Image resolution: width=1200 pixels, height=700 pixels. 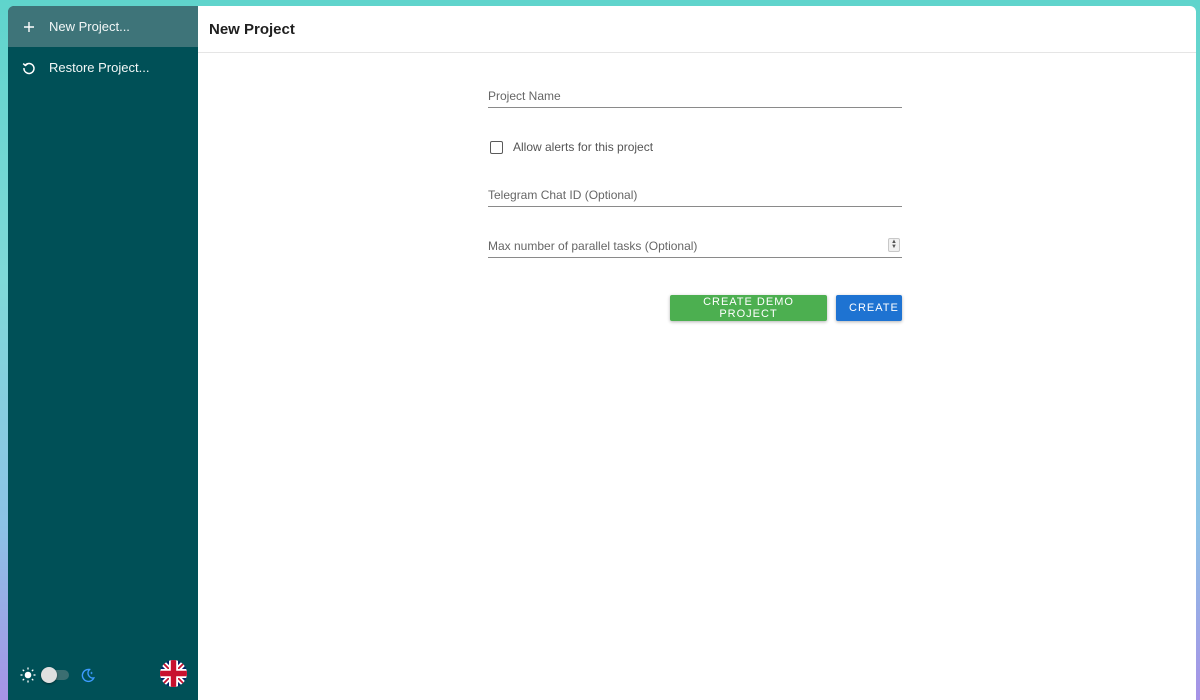 I want to click on theme-toggle, so click(x=55, y=675).